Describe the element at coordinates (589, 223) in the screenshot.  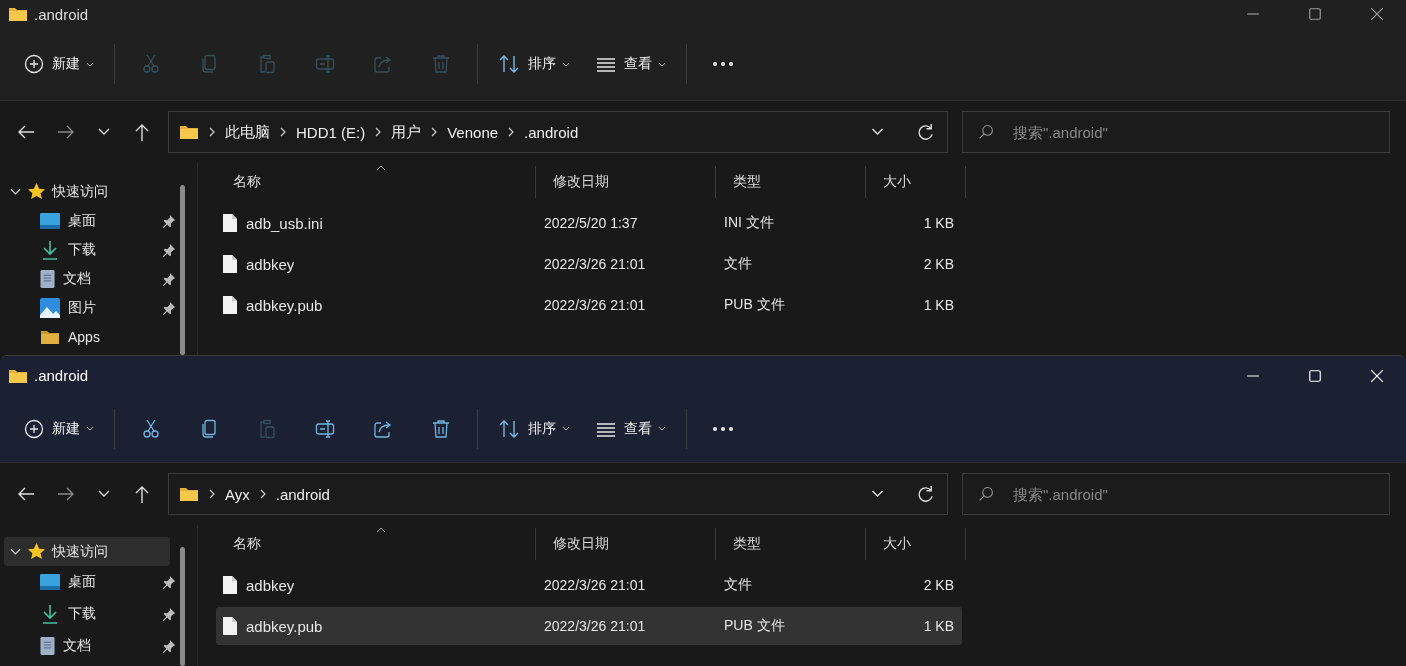
I see `file-row: adb_usb.ini 2022/5/20 1:37 INI 文件 1 KB` at that location.